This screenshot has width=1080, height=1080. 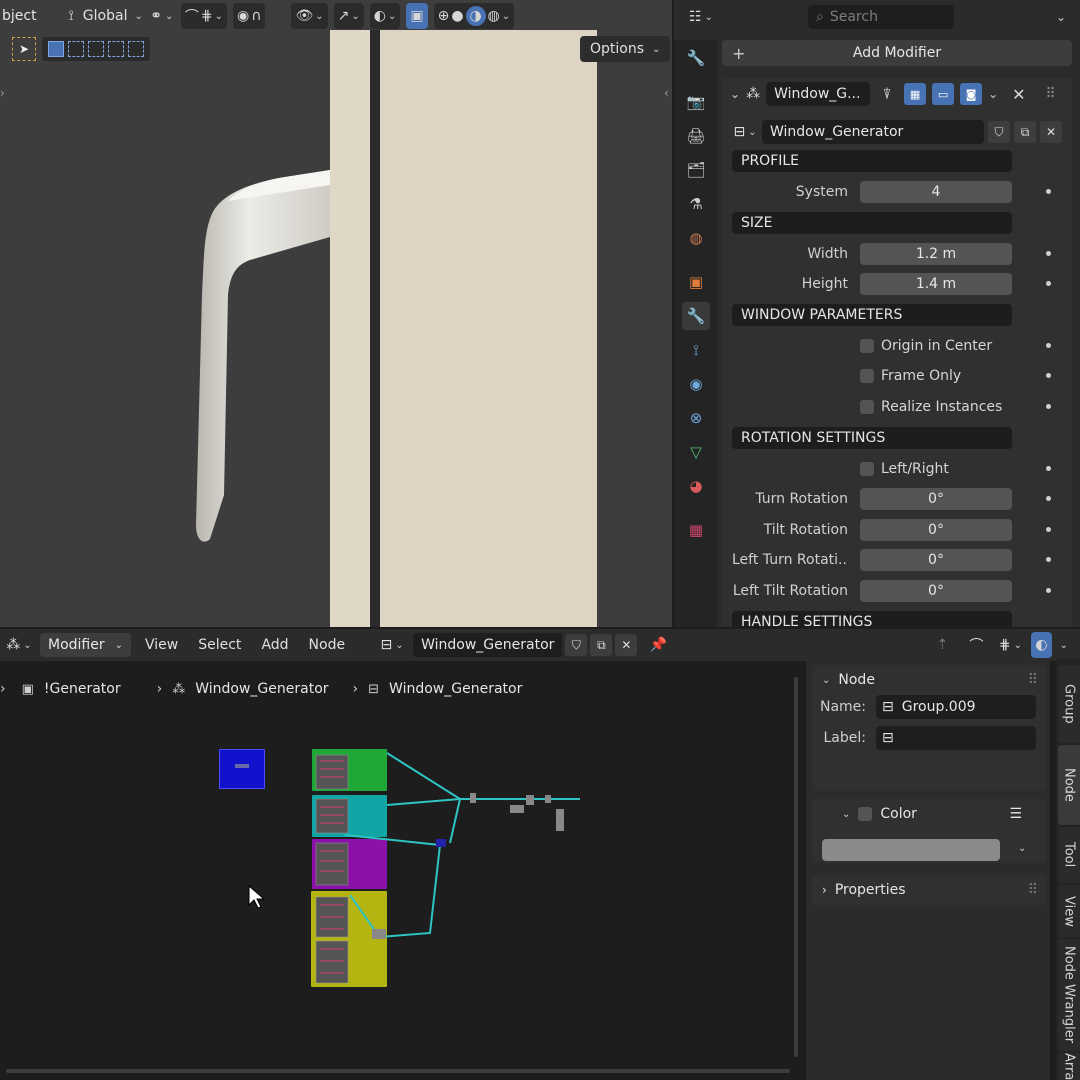 What do you see at coordinates (943, 94) in the screenshot?
I see `viewport-display-icon: ▭` at bounding box center [943, 94].